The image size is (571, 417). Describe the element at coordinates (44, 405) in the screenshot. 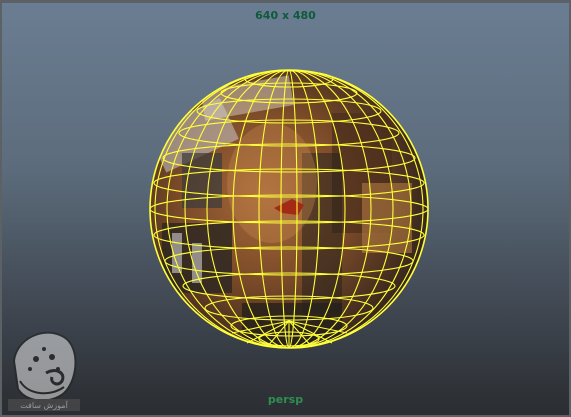

I see `watermark-caption: آموزش سافت` at that location.